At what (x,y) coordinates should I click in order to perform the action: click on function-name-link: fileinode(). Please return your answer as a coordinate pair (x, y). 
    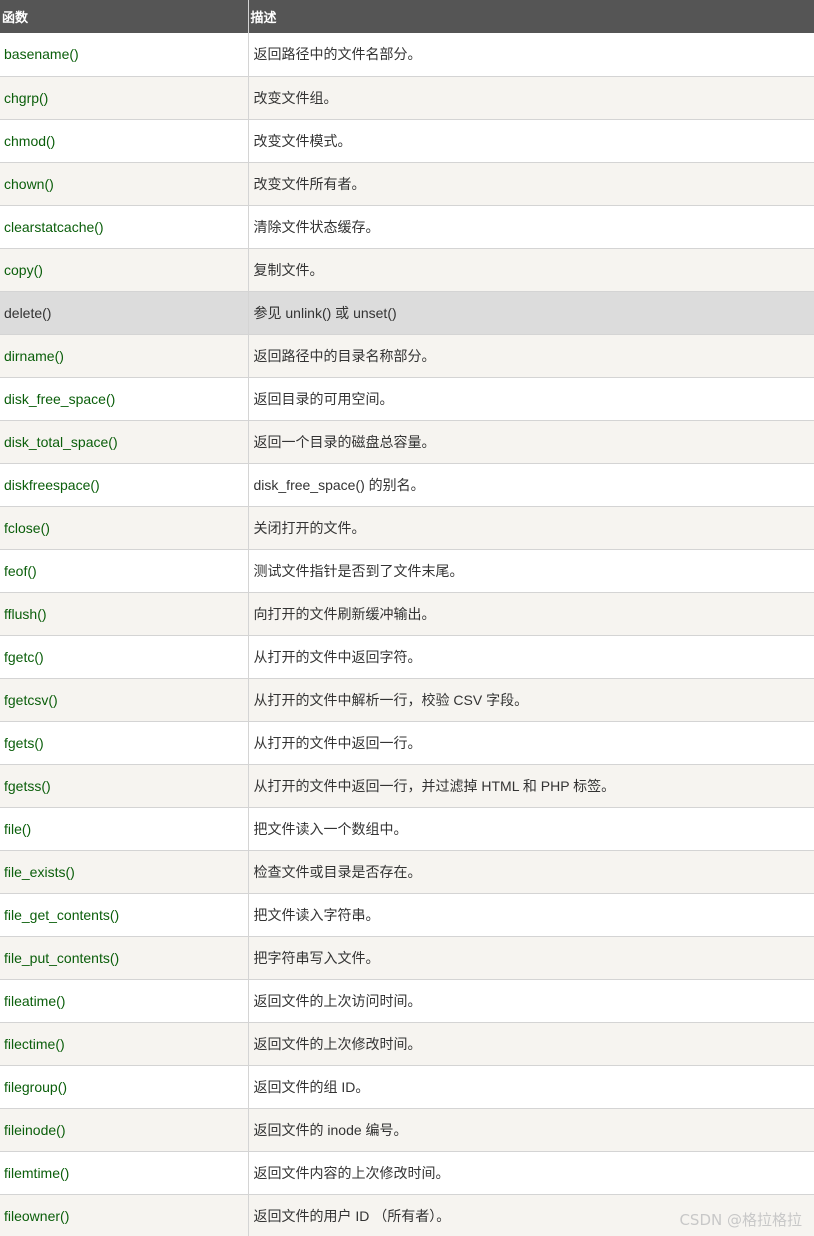
    Looking at the image, I should click on (124, 1130).